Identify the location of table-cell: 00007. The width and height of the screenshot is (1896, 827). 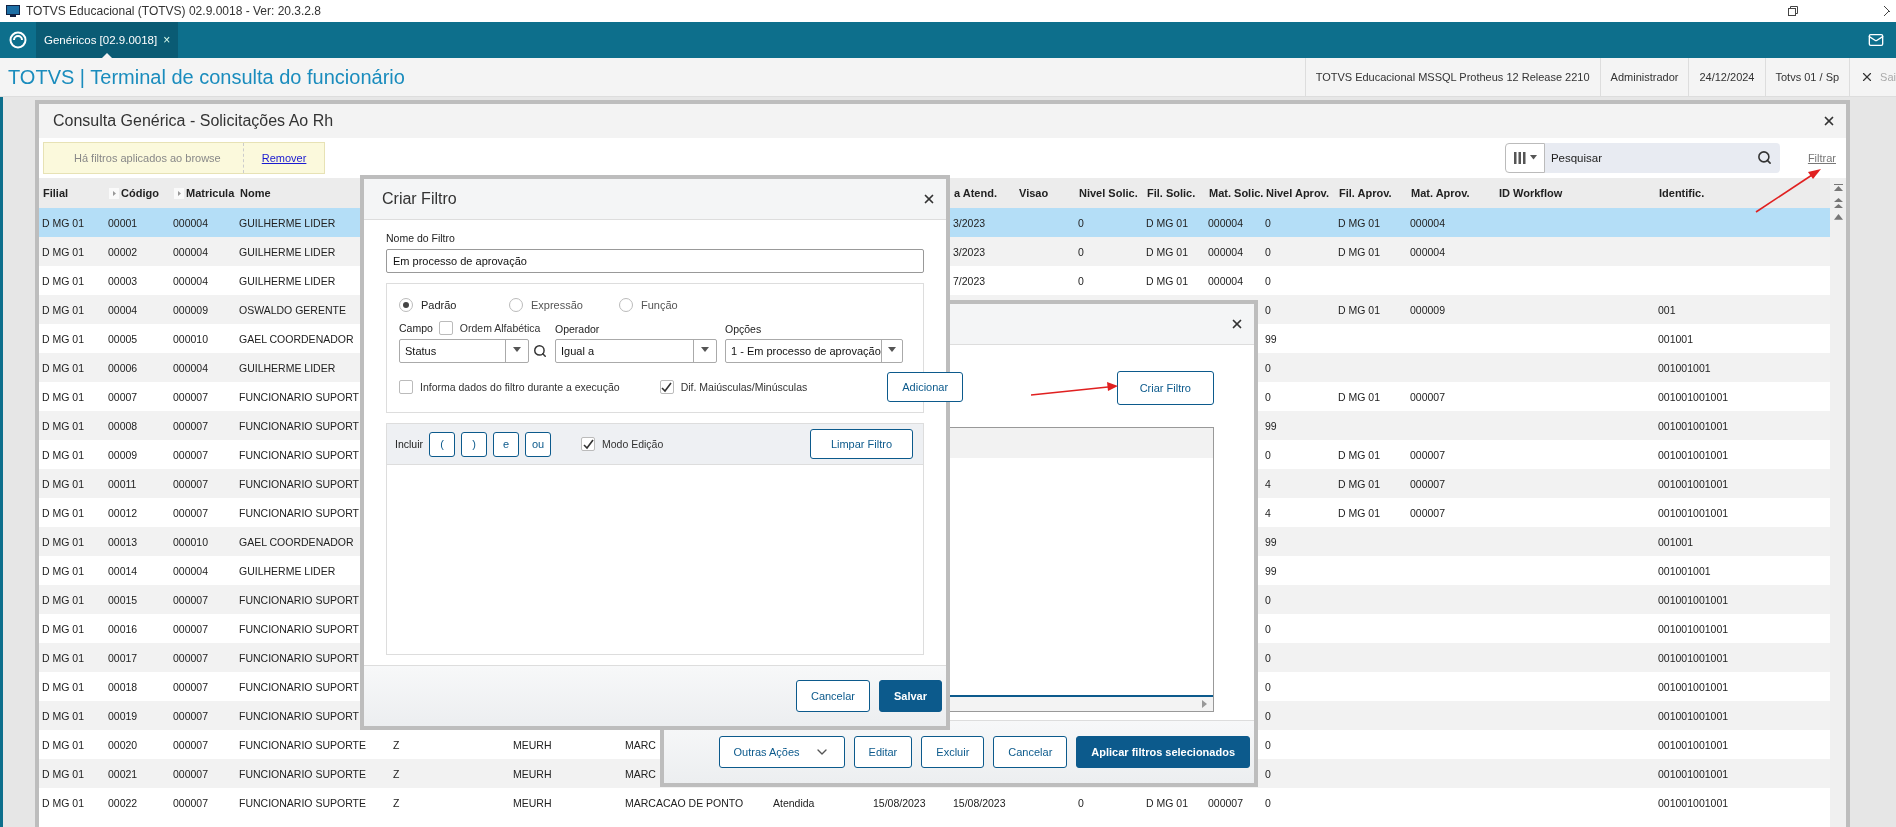
(123, 396).